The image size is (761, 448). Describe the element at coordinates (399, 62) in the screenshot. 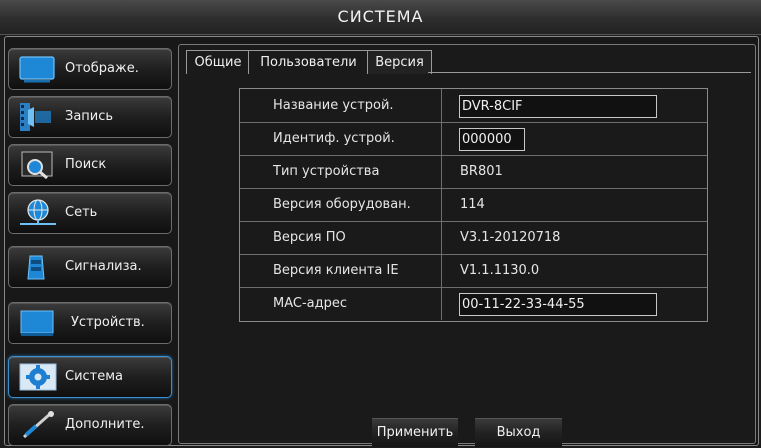

I see `tab-version: Версия` at that location.